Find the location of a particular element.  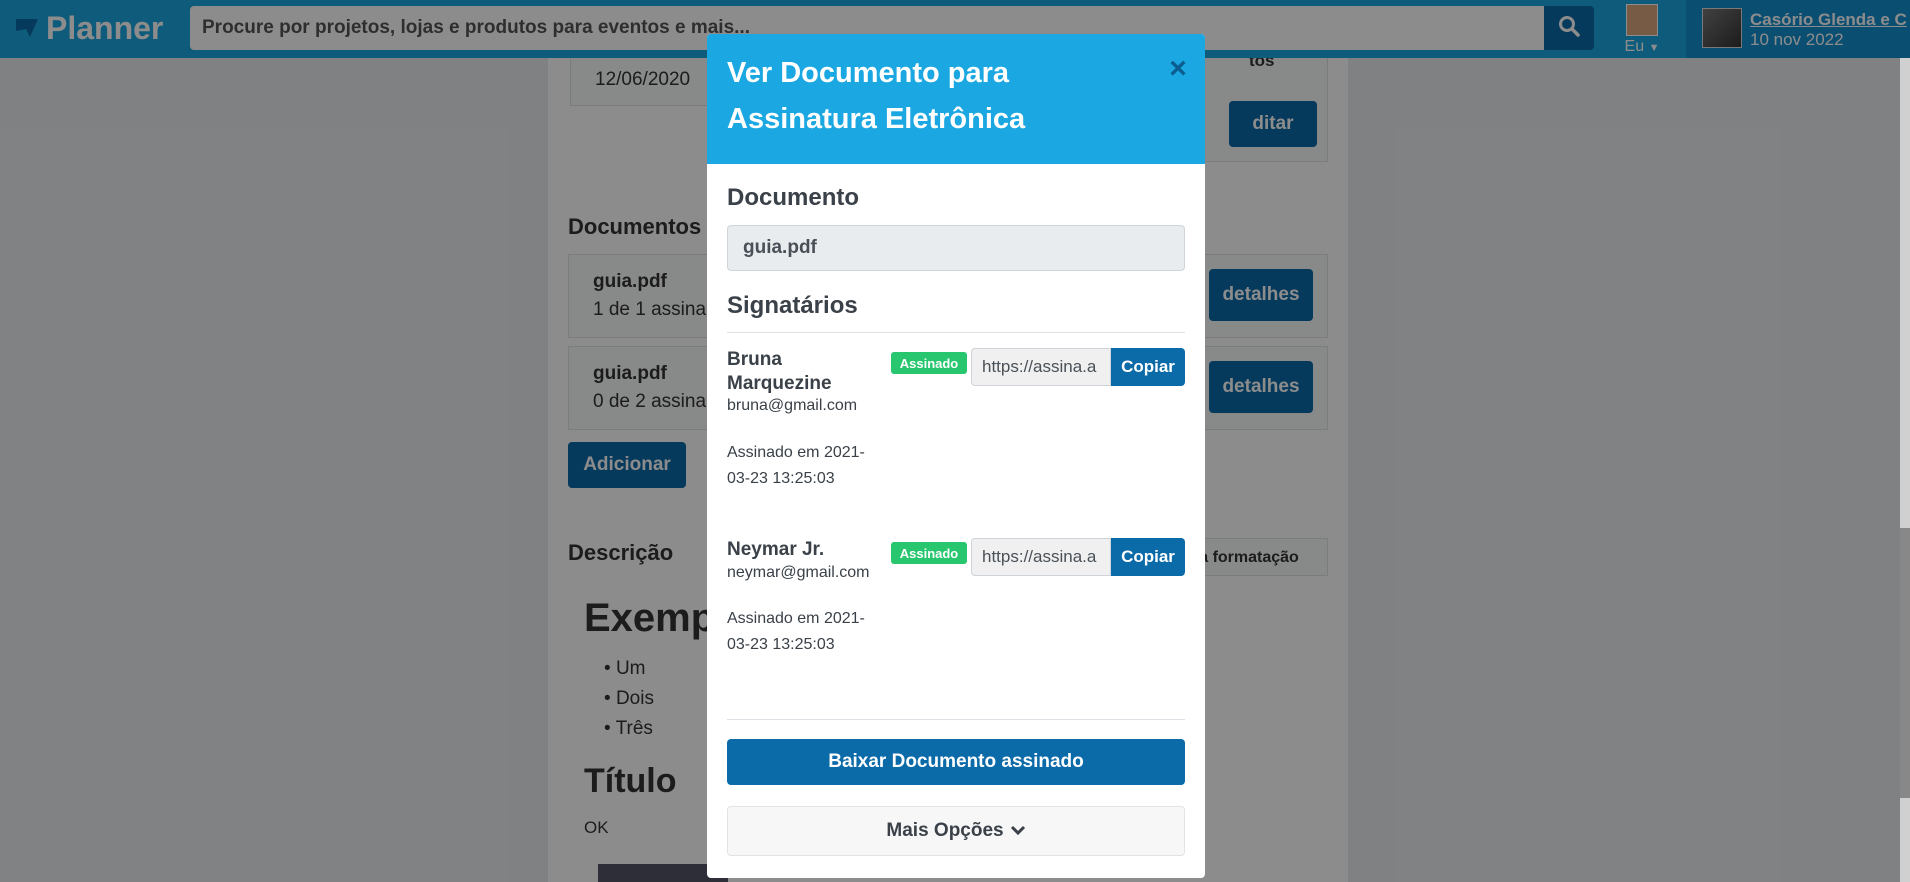

modal-title: Ver Documento para Assinatura Eletrônica is located at coordinates (876, 96).